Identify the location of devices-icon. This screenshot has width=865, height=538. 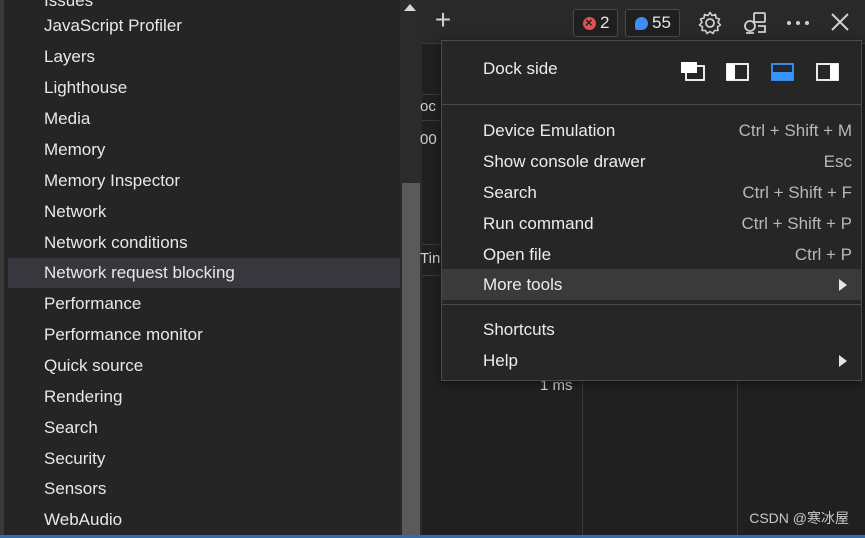
(755, 23).